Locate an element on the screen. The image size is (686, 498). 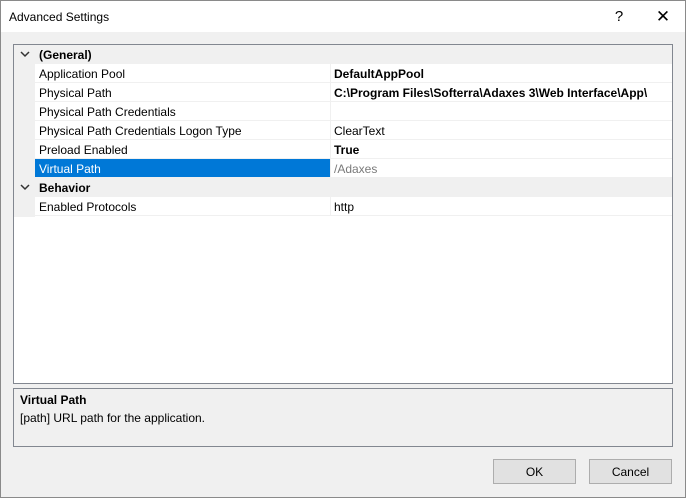
category-label: Behavior is located at coordinates (65, 188).